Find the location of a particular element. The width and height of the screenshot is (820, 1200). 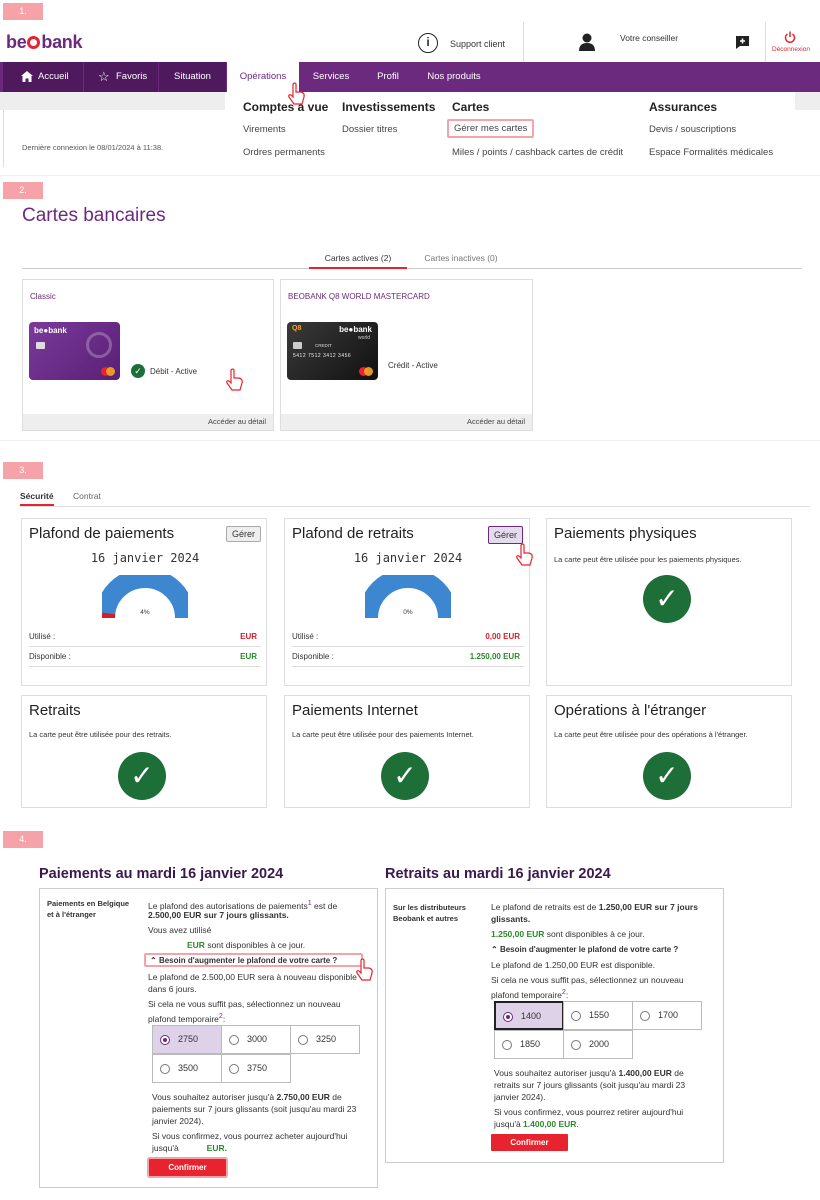

available-row: Disponible : EUR is located at coordinates (145, 657).